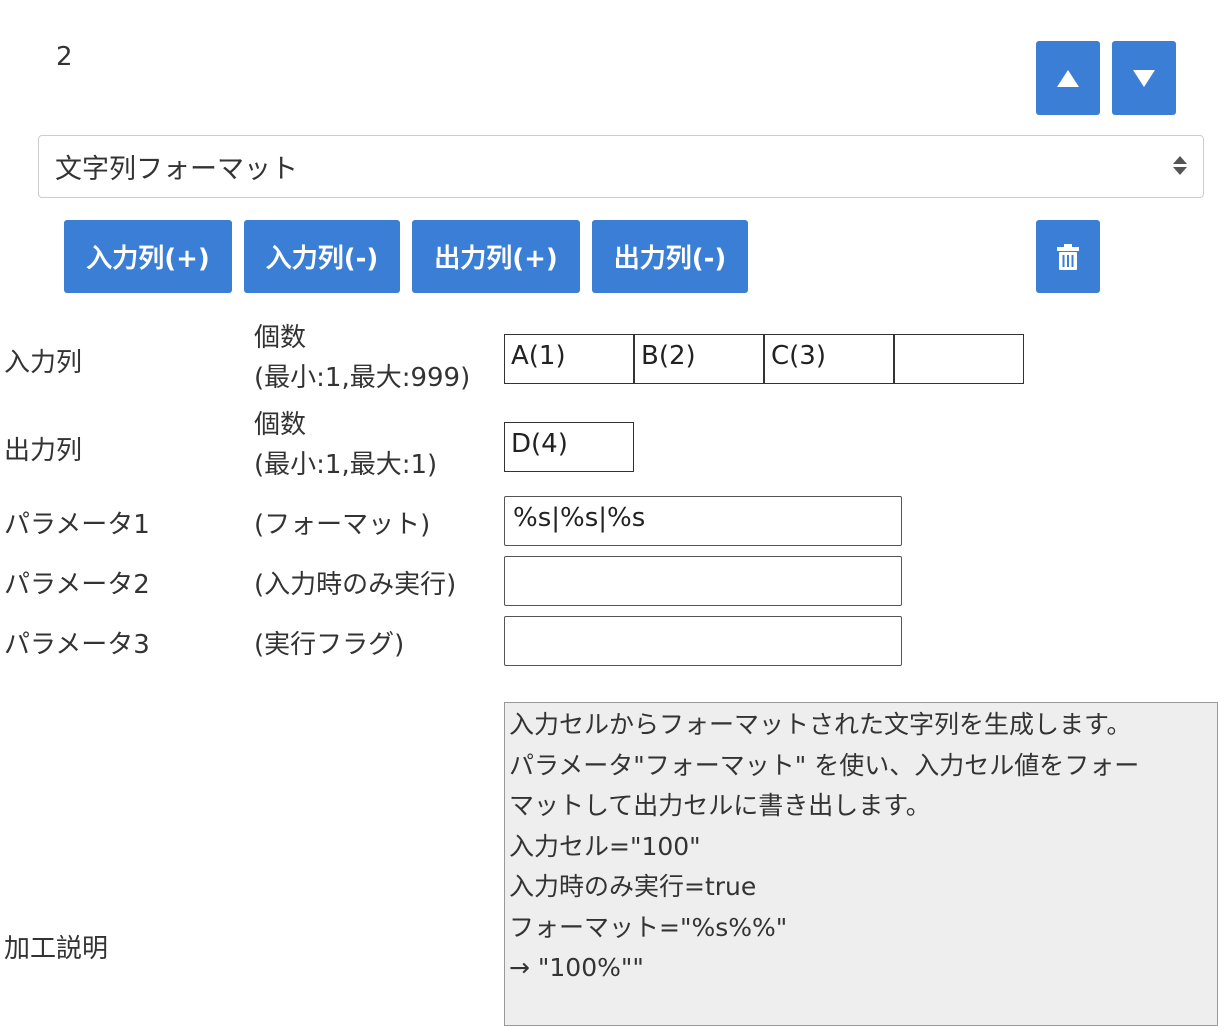 Image resolution: width=1218 pixels, height=1026 pixels. What do you see at coordinates (699, 359) in the screenshot?
I see `input-column-cell: B(2)` at bounding box center [699, 359].